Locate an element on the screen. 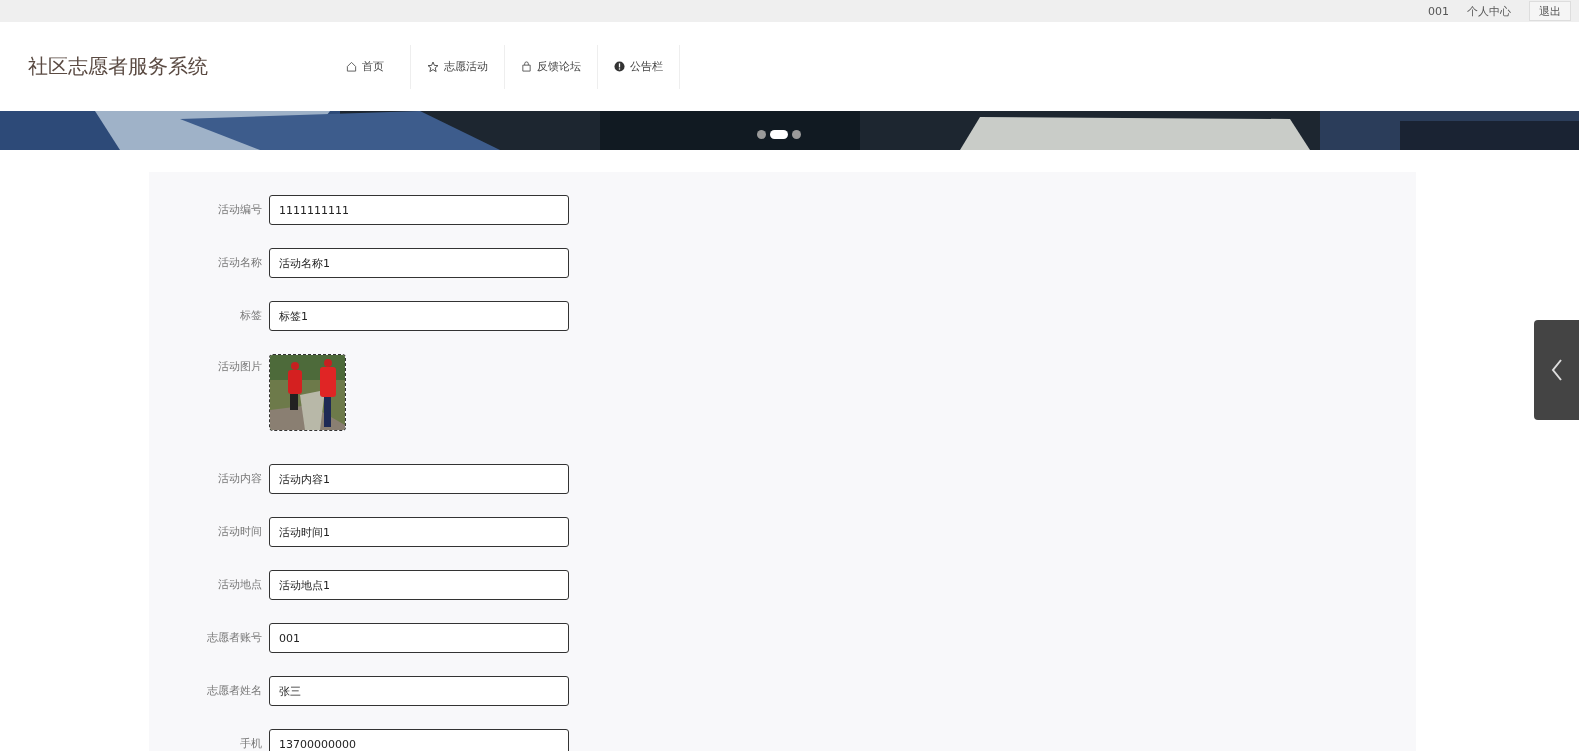 The width and height of the screenshot is (1579, 751). side-panel-toggle is located at coordinates (1556, 370).